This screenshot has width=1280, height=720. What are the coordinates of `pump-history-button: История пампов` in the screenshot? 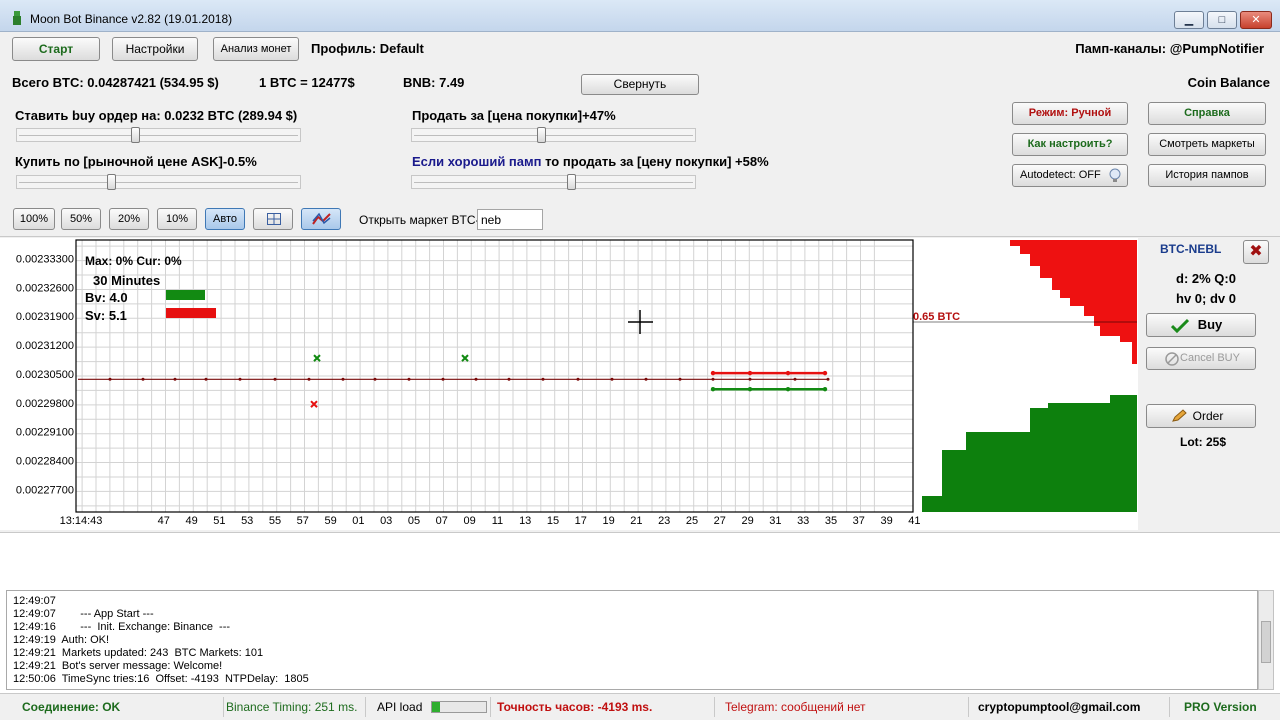 It's located at (1207, 175).